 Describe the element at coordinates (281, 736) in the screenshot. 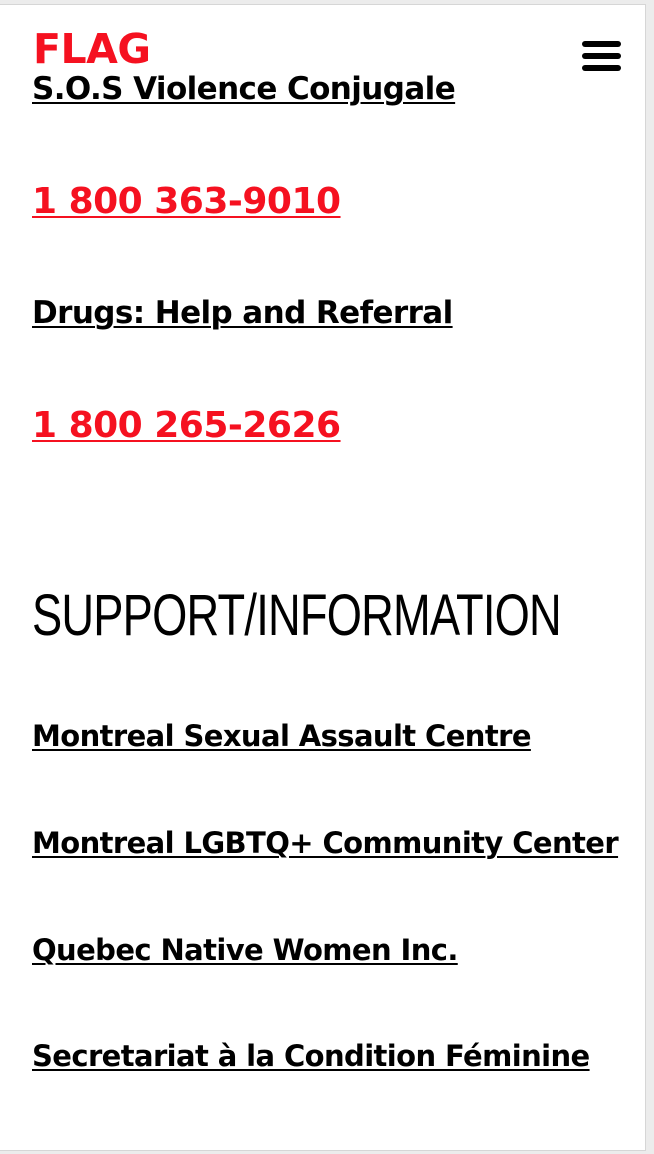

I see `support-link-montreal-sexual-assault-centre: Montreal Sexual Assault Centre` at that location.